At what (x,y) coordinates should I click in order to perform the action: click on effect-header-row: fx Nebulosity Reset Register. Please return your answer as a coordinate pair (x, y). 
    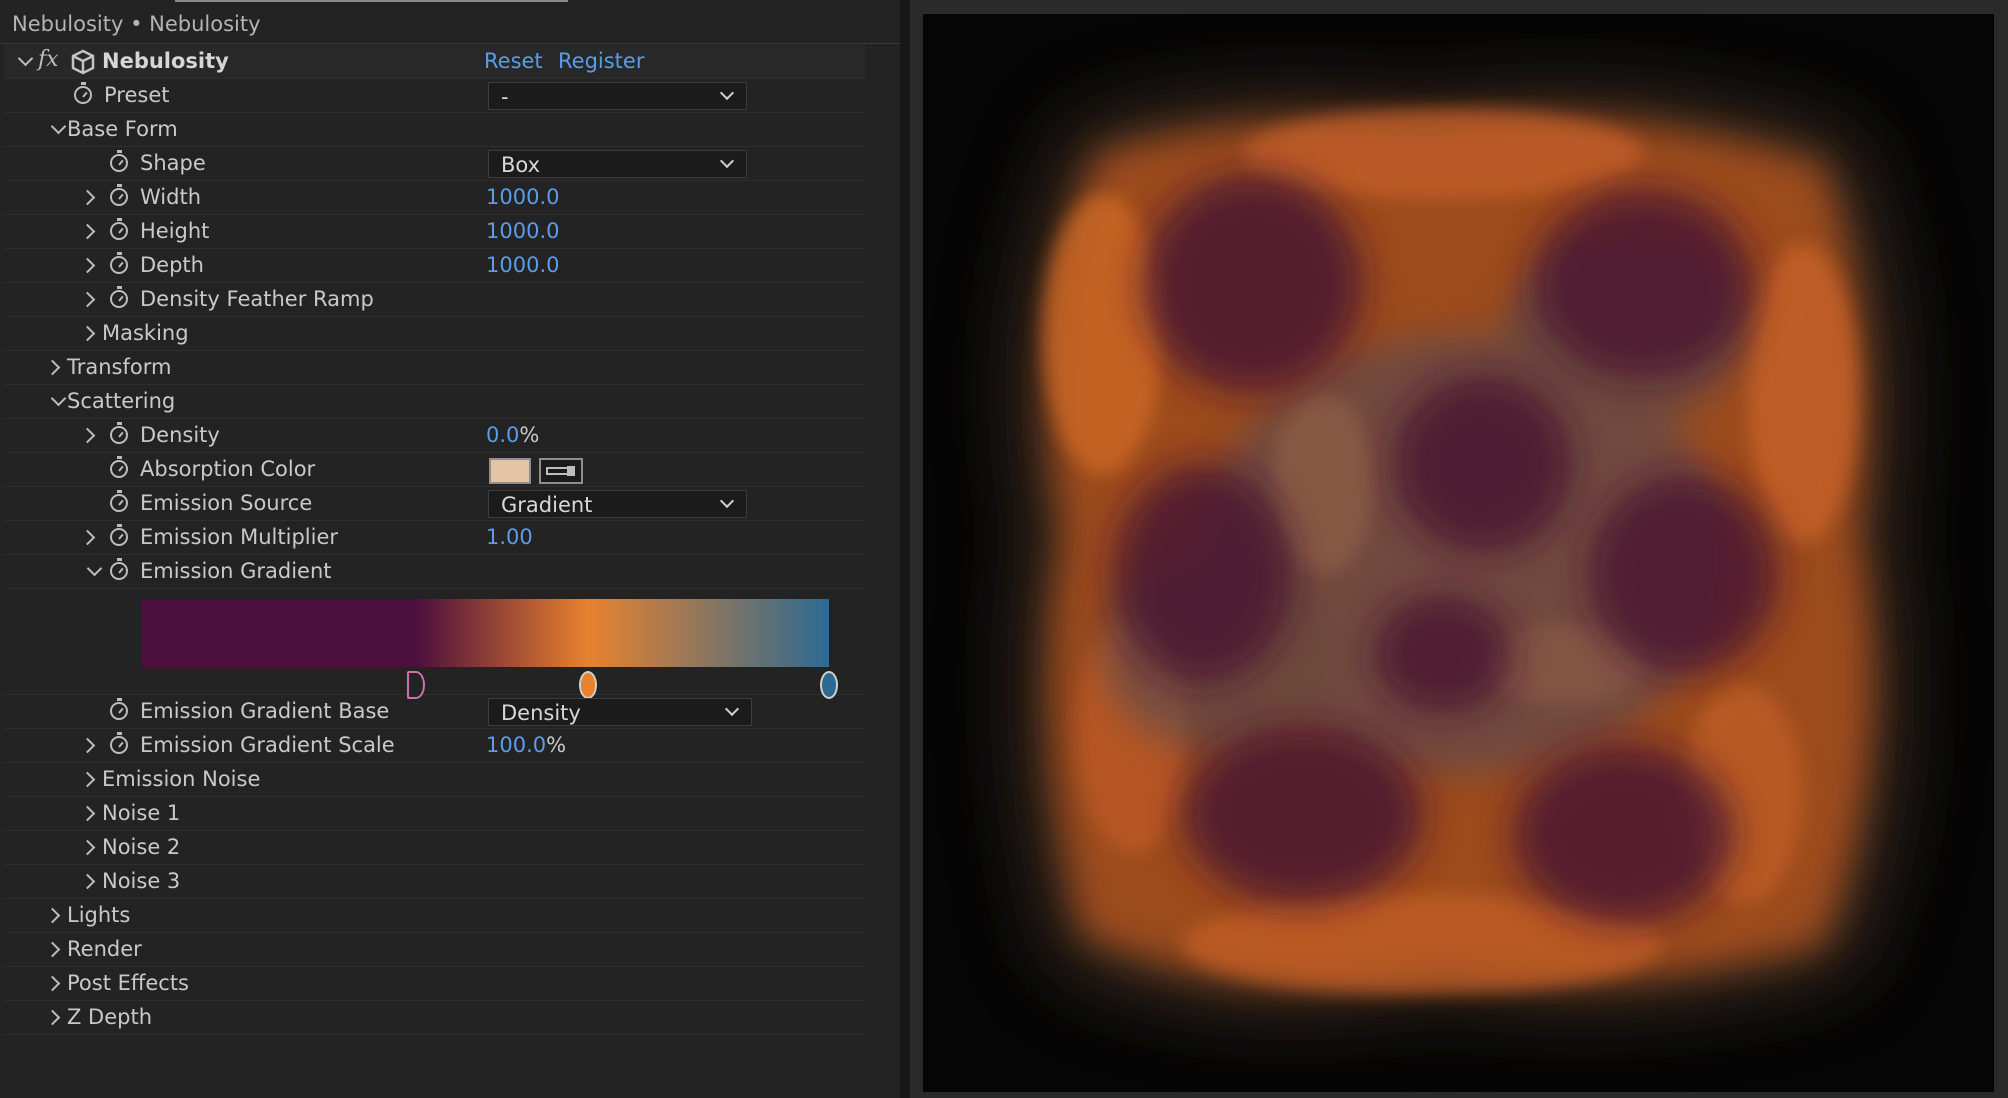
    Looking at the image, I should click on (434, 62).